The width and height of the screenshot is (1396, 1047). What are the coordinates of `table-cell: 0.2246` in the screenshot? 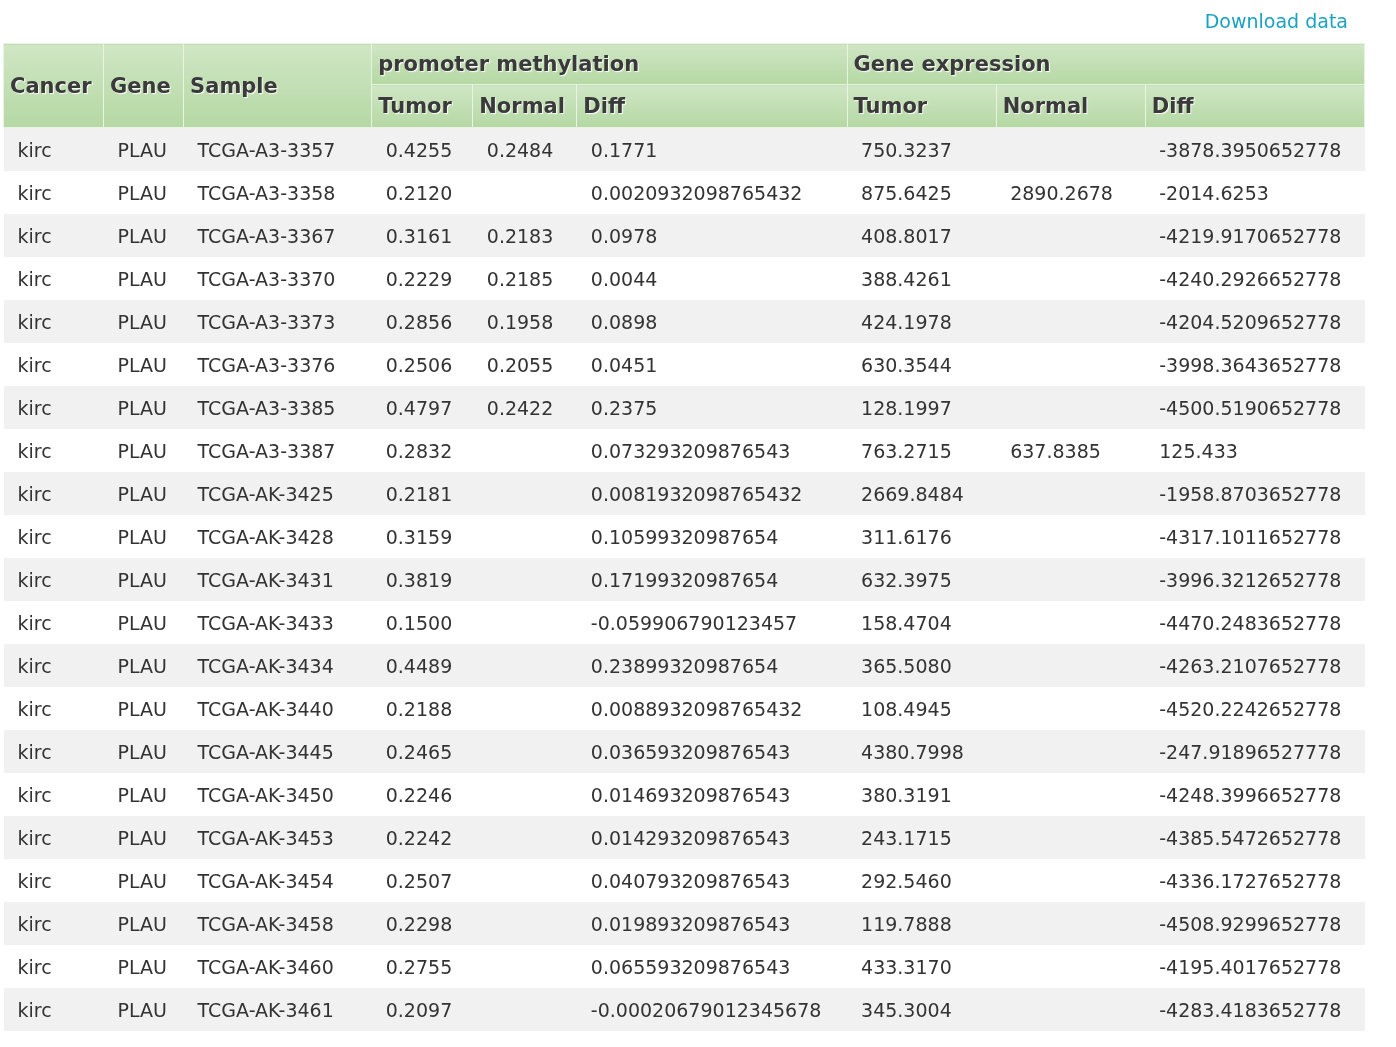 It's located at (419, 794).